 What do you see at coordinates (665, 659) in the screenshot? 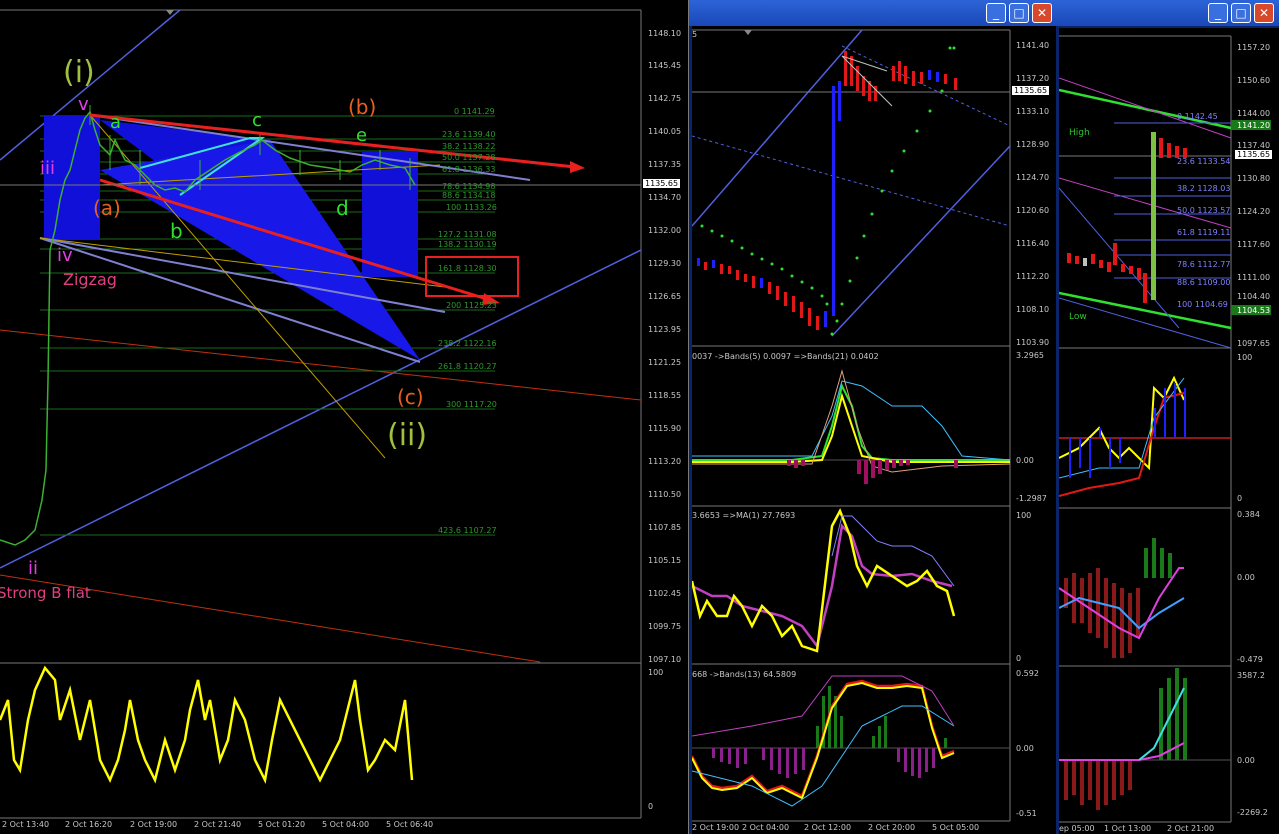
I see `main-price-tick: 1097.10` at bounding box center [665, 659].